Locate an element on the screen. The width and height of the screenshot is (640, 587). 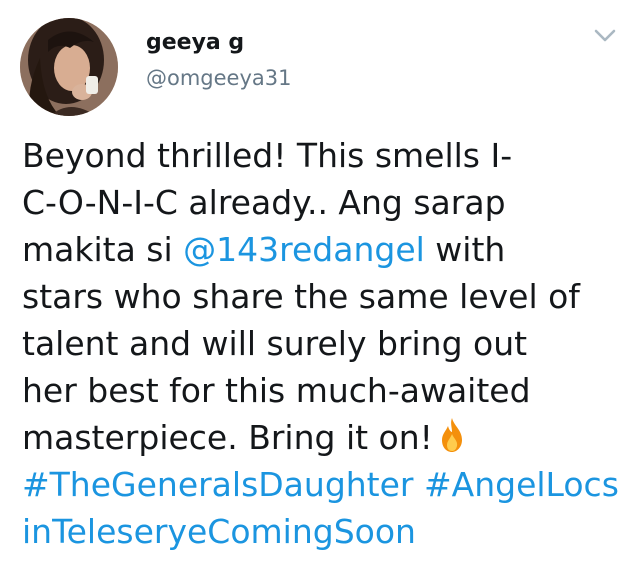
fire-icon is located at coordinates (452, 435).